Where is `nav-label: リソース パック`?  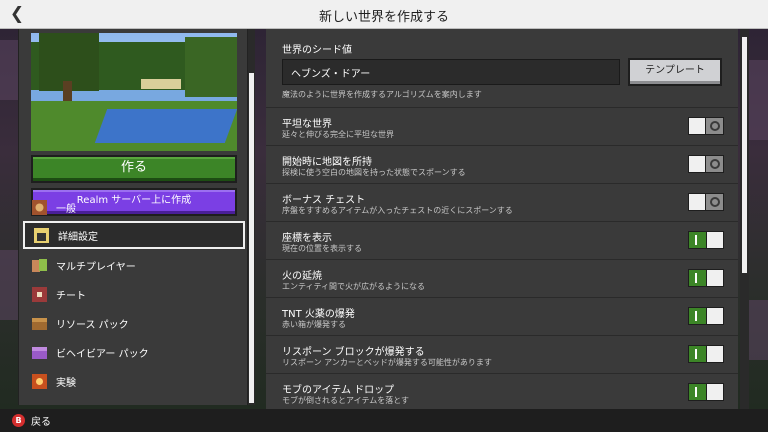
nav-label: リソース パック is located at coordinates (92, 325).